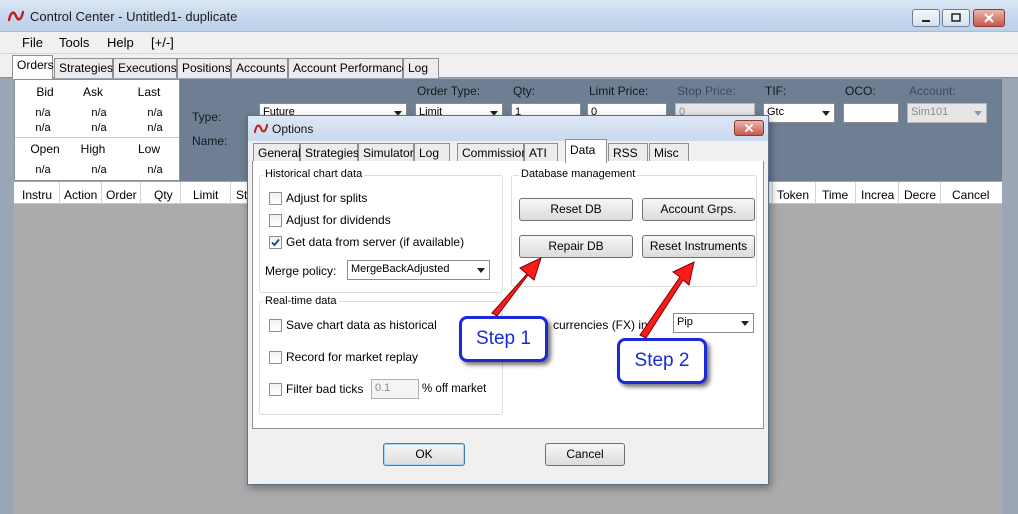  What do you see at coordinates (33, 67) in the screenshot?
I see `tab-orders: Orders` at bounding box center [33, 67].